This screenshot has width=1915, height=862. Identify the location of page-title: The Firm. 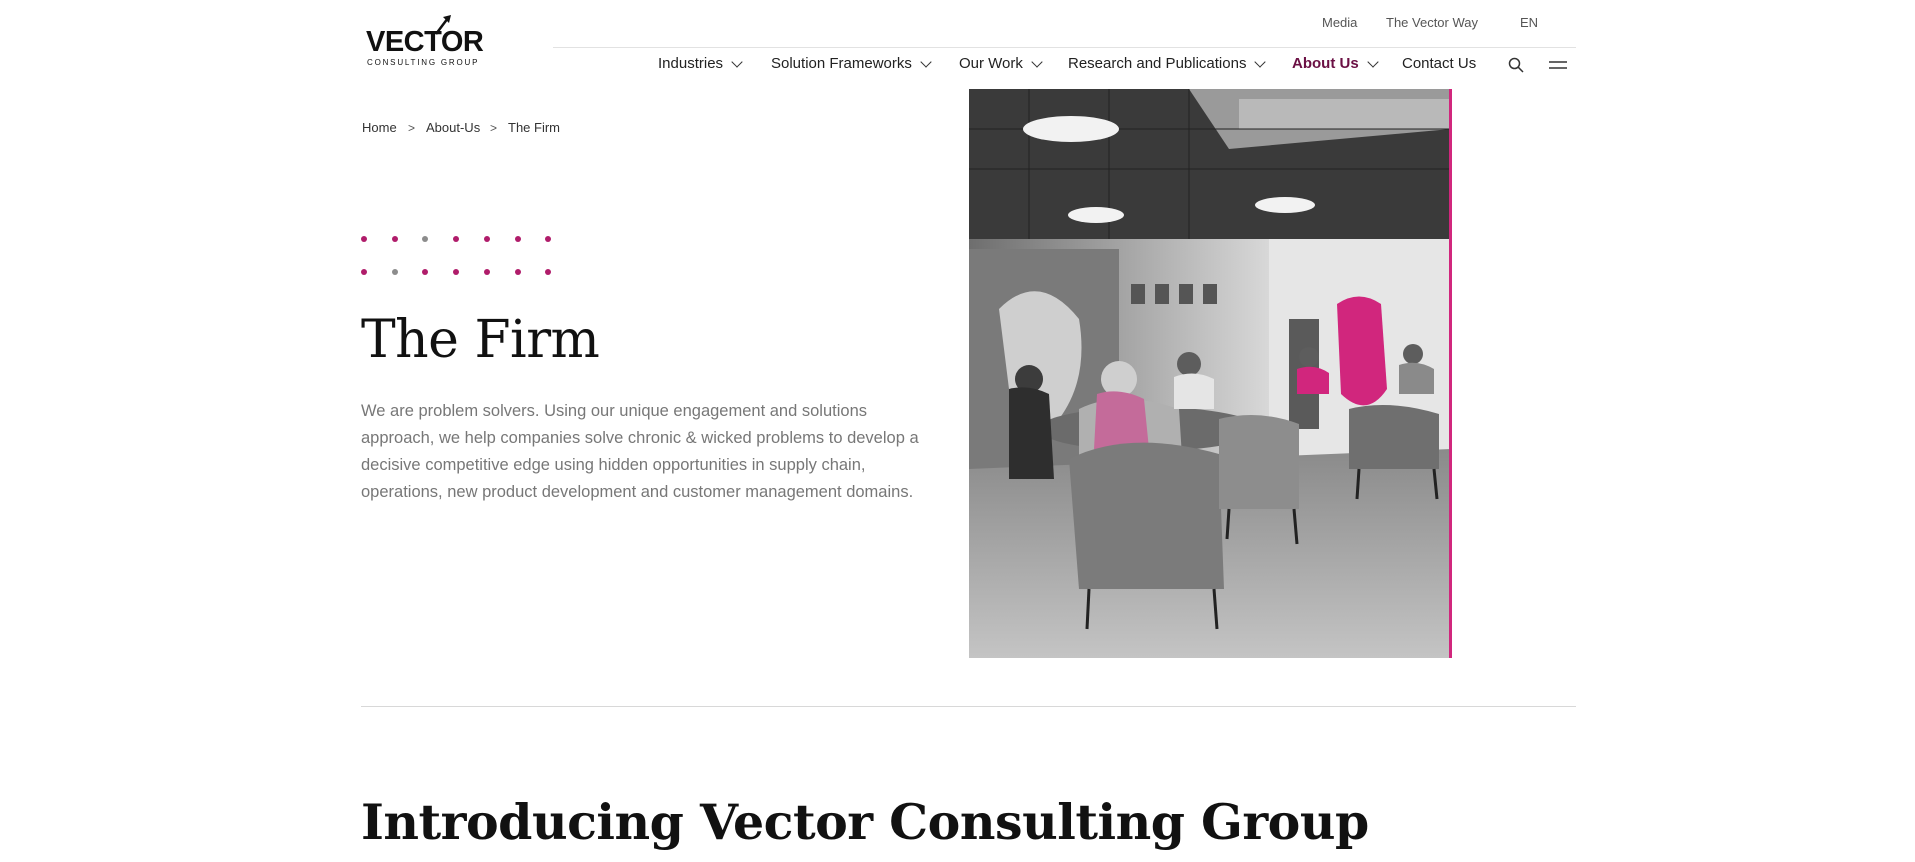
(480, 340).